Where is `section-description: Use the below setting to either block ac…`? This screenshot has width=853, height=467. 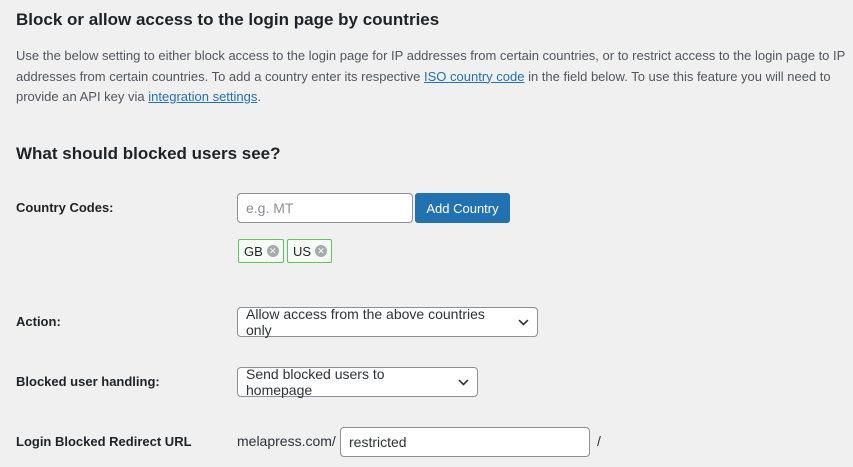 section-description: Use the below setting to either block ac… is located at coordinates (431, 77).